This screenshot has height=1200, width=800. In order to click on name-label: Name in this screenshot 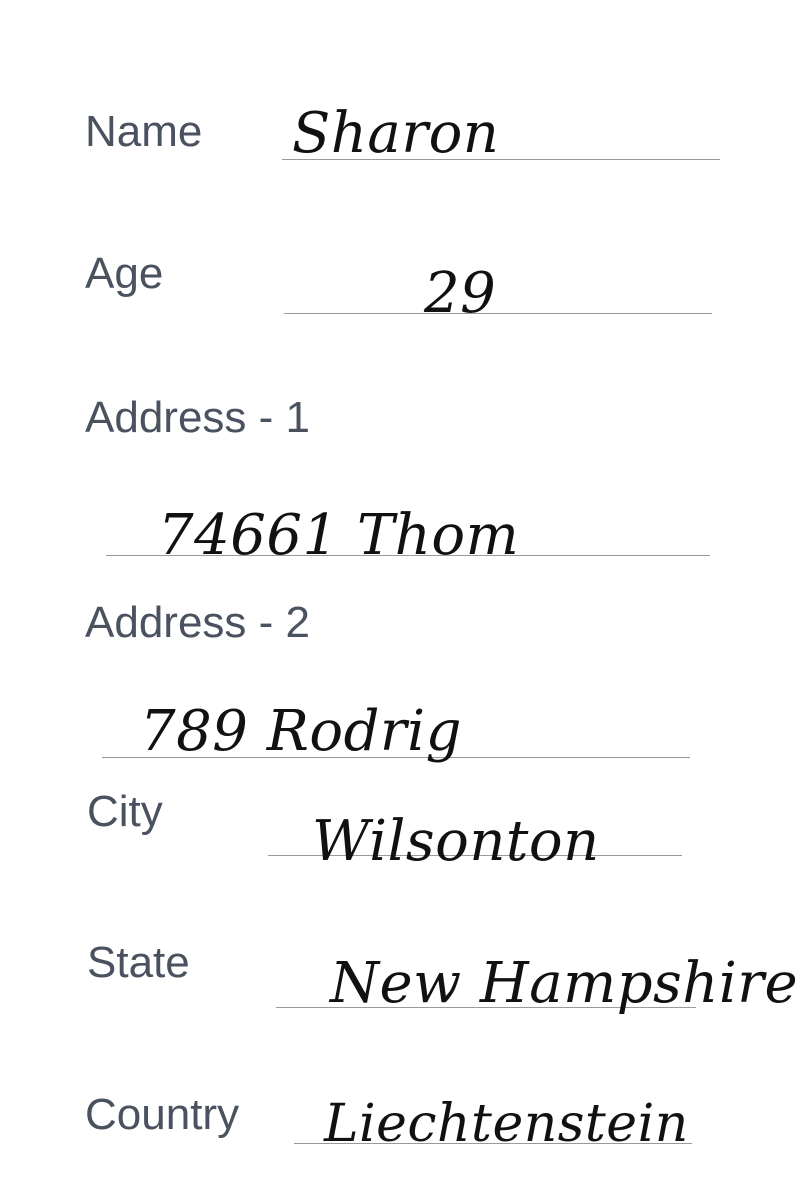, I will do `click(144, 131)`.